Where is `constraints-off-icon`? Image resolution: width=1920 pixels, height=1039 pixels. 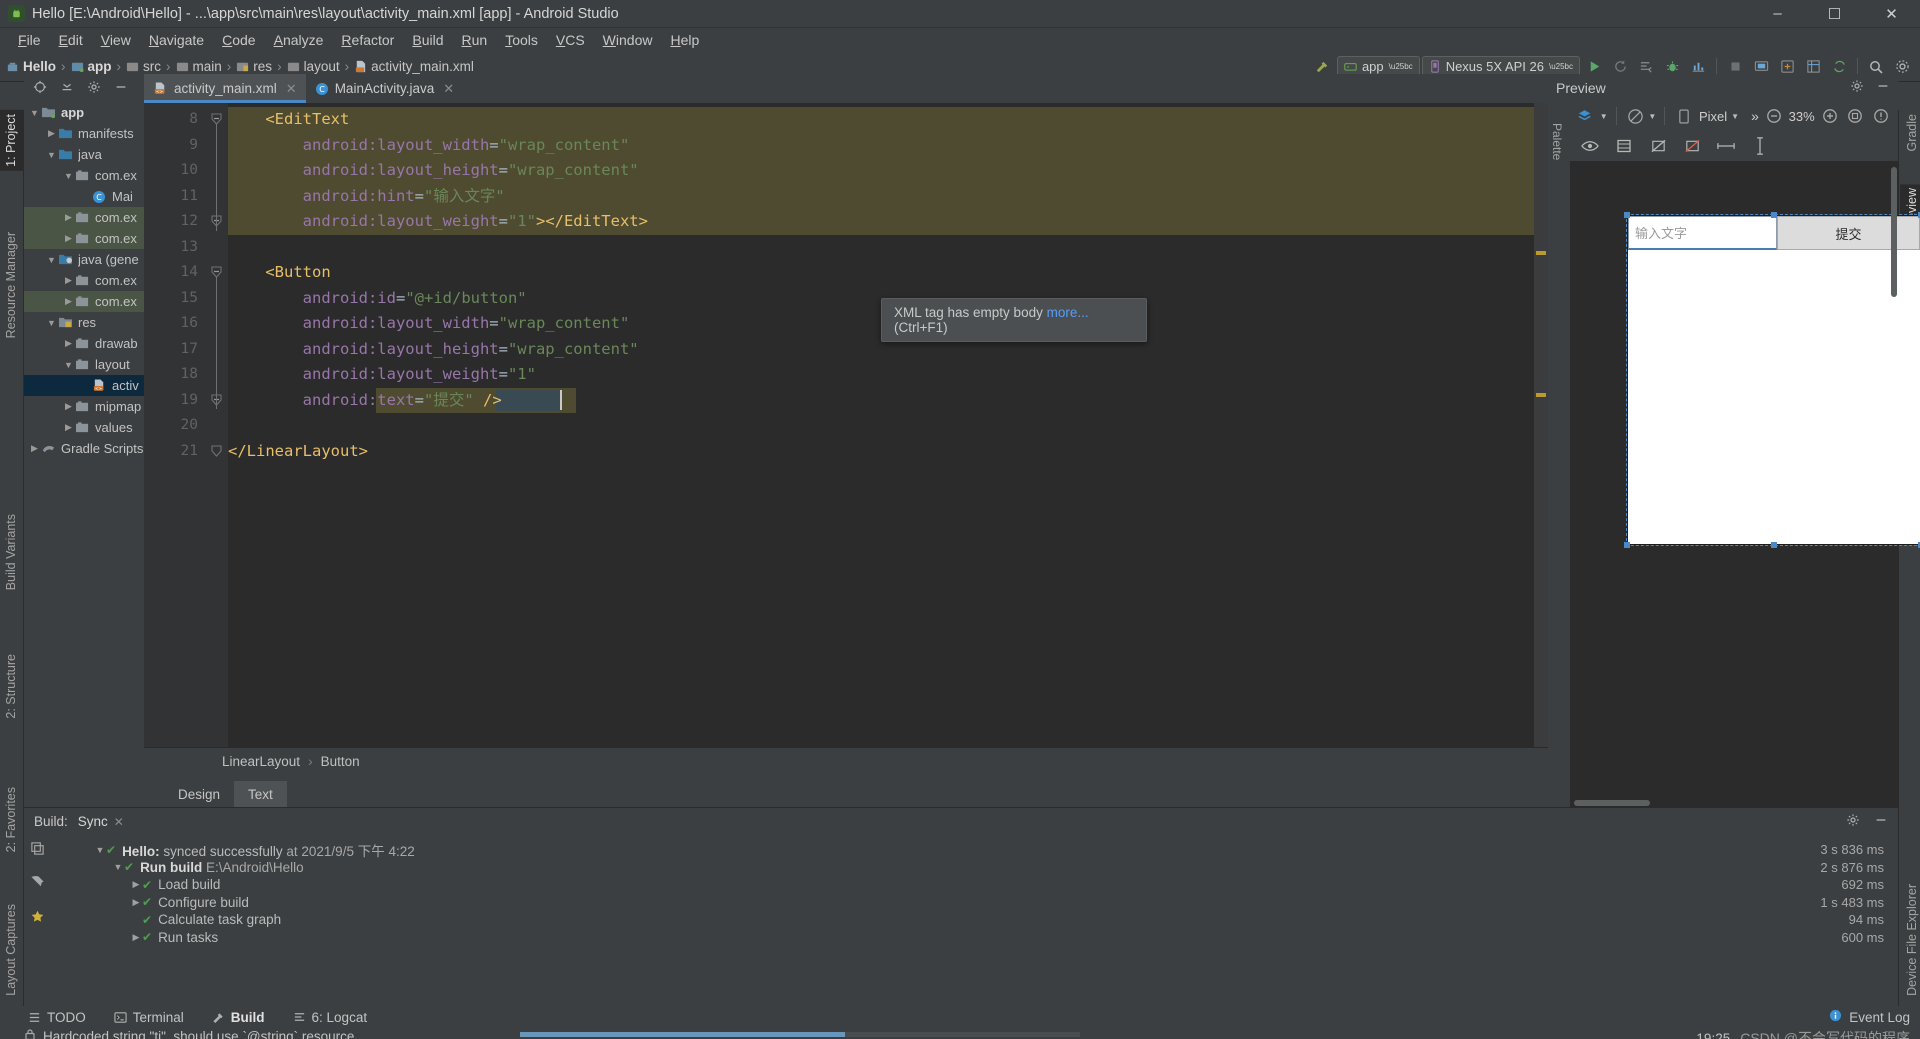 constraints-off-icon is located at coordinates (1658, 146).